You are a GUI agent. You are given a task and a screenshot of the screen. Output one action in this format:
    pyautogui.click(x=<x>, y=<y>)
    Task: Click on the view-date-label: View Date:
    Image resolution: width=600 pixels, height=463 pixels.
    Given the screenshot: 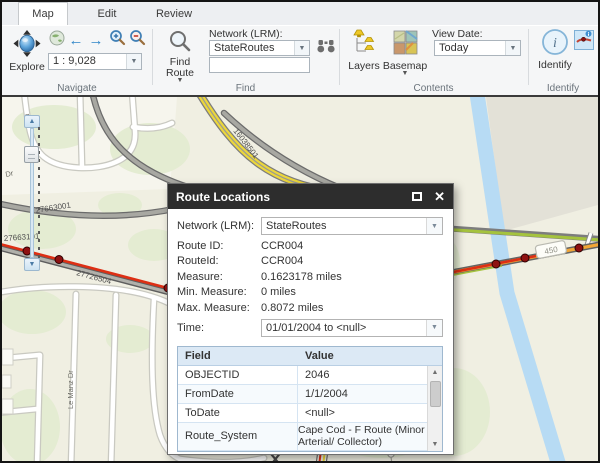 What is the action you would take?
    pyautogui.click(x=457, y=34)
    